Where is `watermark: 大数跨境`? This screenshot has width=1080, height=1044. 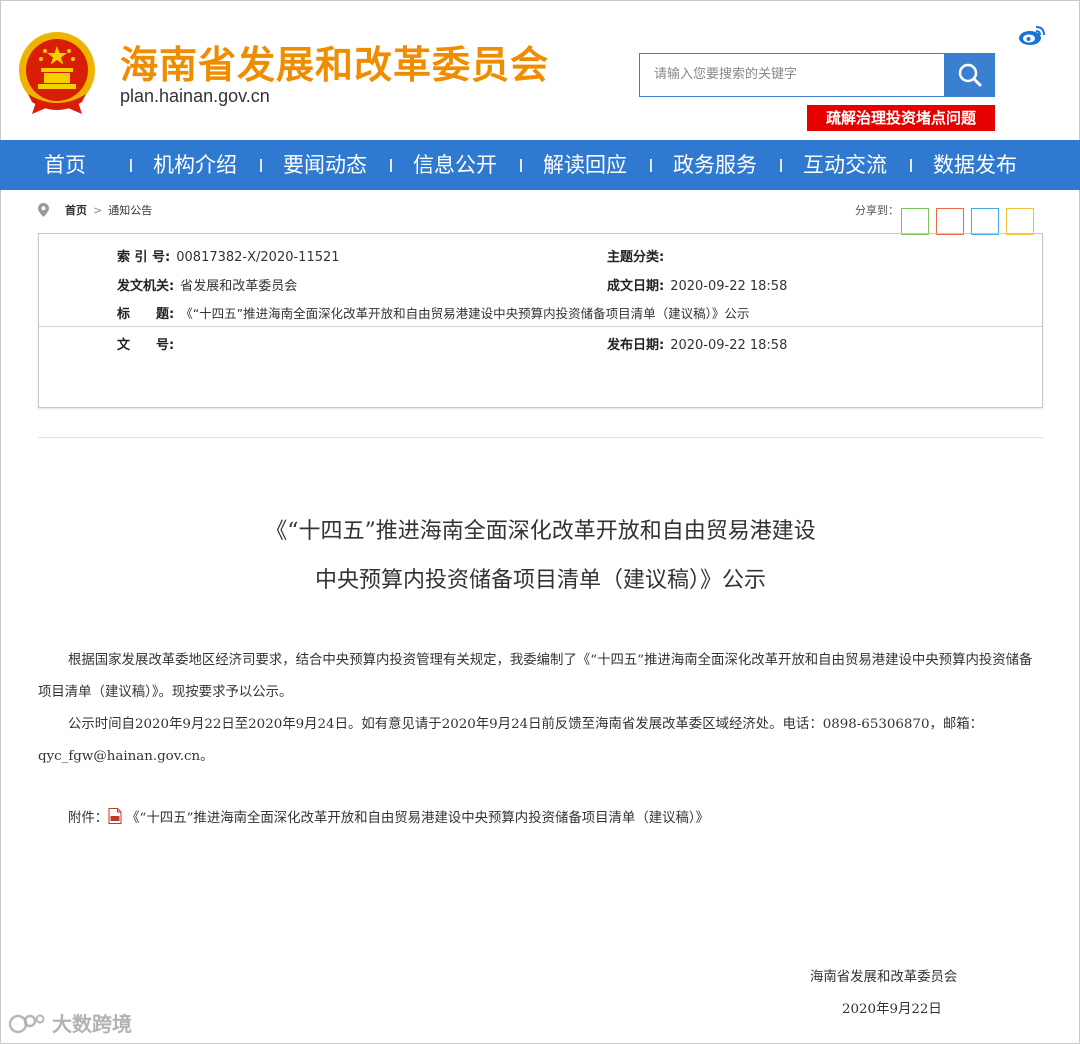 watermark: 大数跨境 is located at coordinates (70, 1022).